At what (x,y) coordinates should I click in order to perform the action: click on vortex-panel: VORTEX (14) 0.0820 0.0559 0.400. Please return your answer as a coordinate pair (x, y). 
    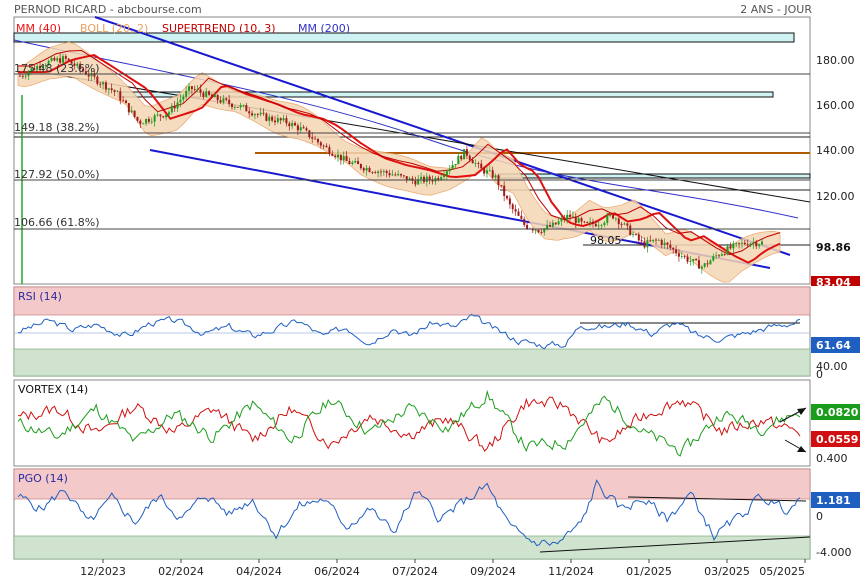
    Looking at the image, I should click on (436, 423).